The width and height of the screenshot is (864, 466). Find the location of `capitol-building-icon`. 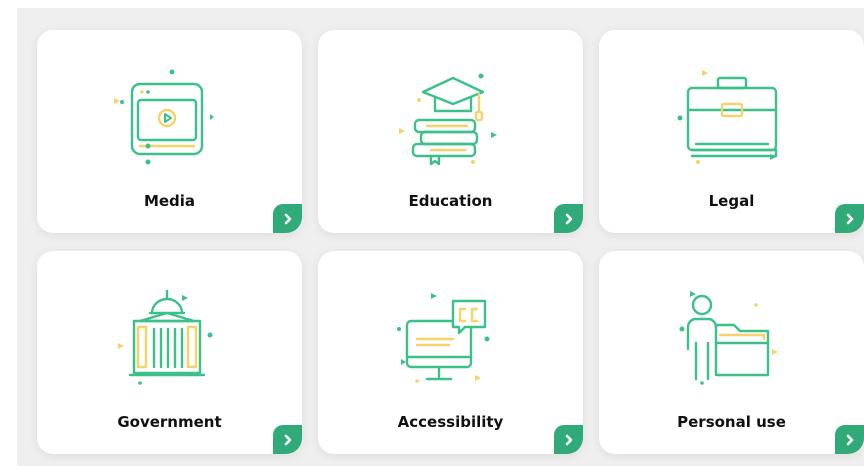

capitol-building-icon is located at coordinates (170, 338).